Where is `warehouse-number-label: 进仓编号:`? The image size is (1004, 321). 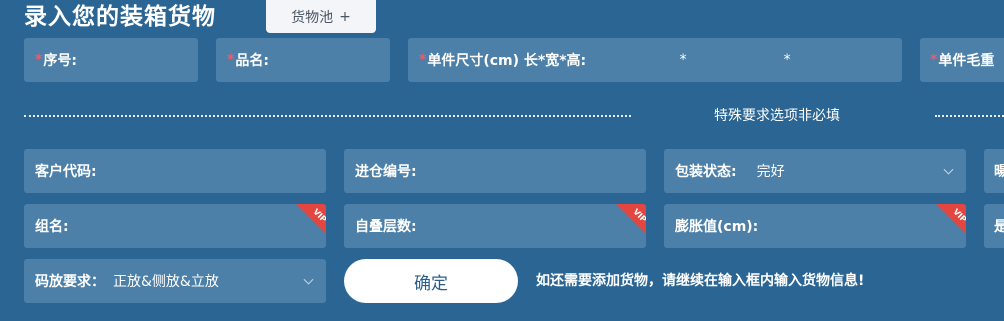
warehouse-number-label: 进仓编号: is located at coordinates (386, 172).